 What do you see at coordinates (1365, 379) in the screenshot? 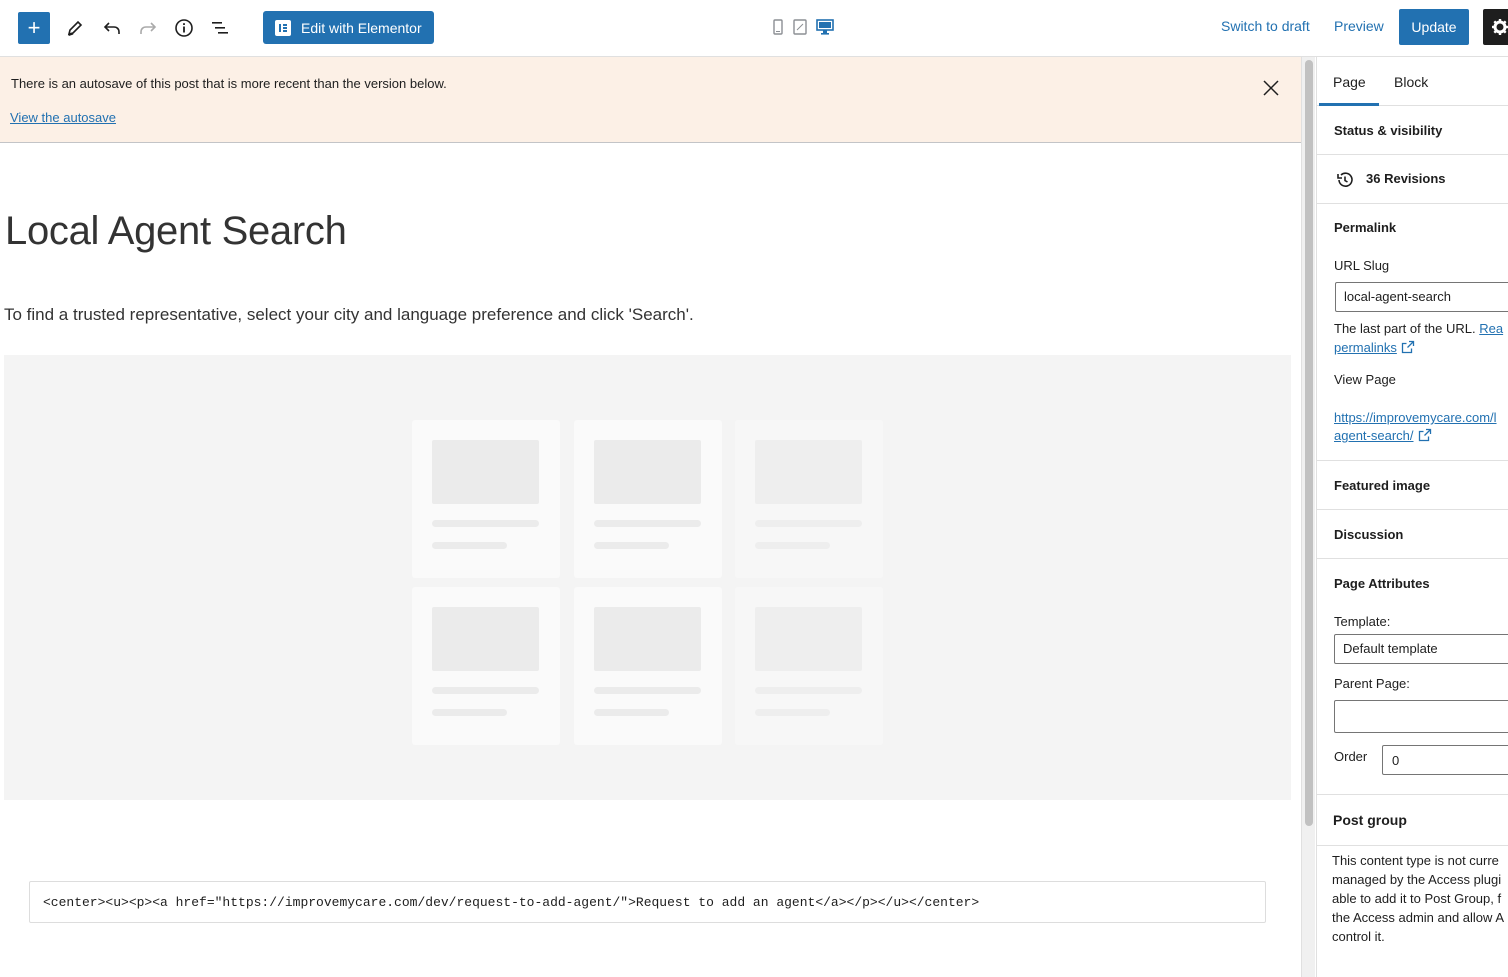
I see `view-page-label: View Page` at bounding box center [1365, 379].